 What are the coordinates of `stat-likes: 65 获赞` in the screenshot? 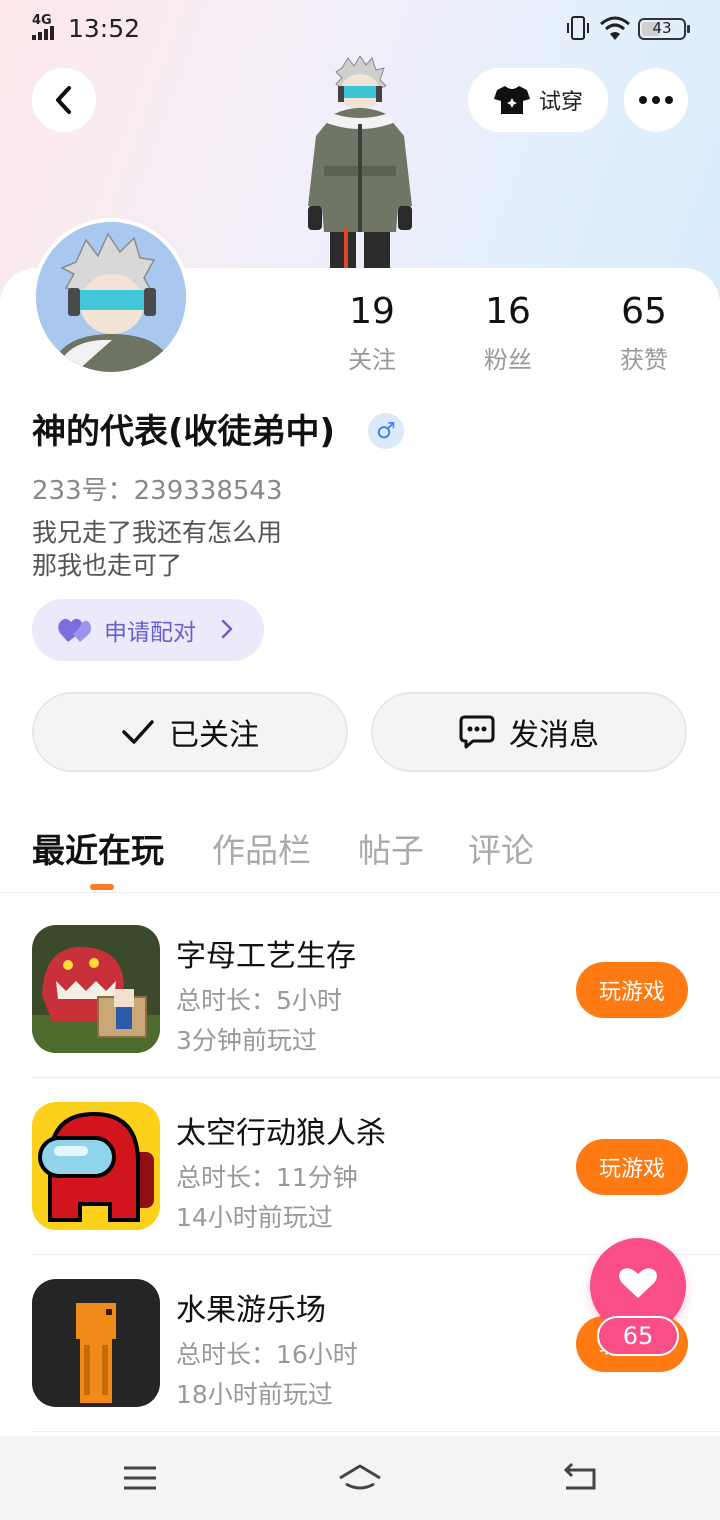 It's located at (644, 332).